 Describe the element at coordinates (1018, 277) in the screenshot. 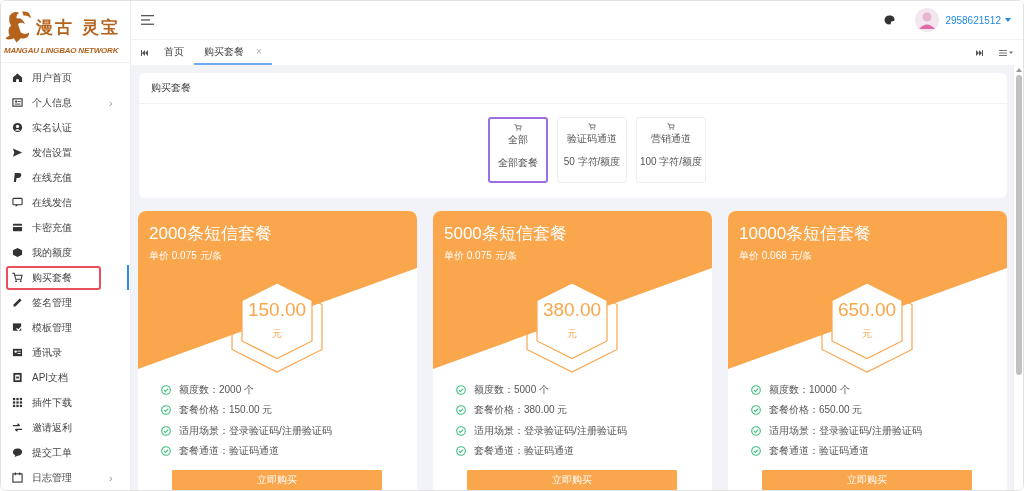

I see `scrollbar` at that location.